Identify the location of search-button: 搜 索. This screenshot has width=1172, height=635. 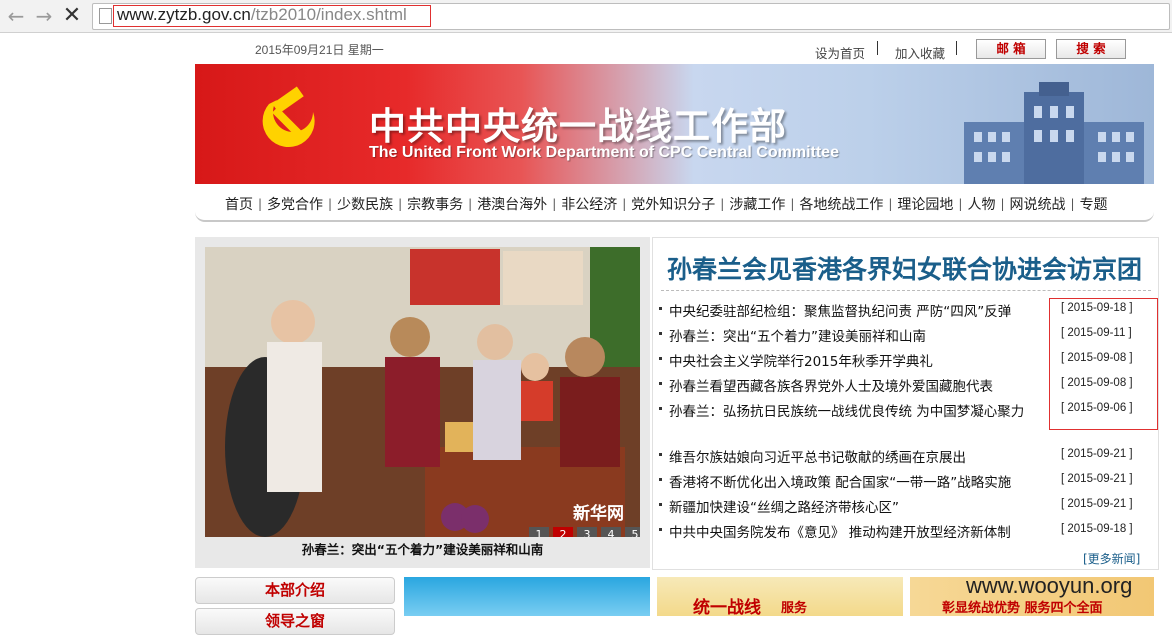
(1091, 49).